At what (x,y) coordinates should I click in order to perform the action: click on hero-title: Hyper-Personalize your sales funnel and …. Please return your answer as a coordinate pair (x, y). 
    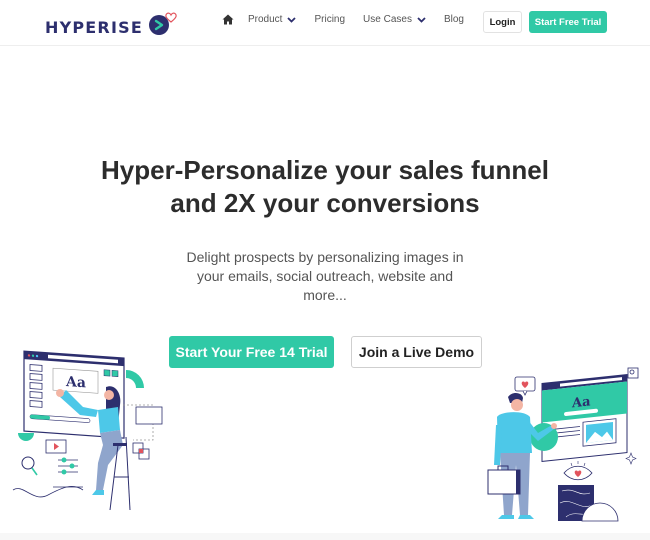
    Looking at the image, I should click on (325, 187).